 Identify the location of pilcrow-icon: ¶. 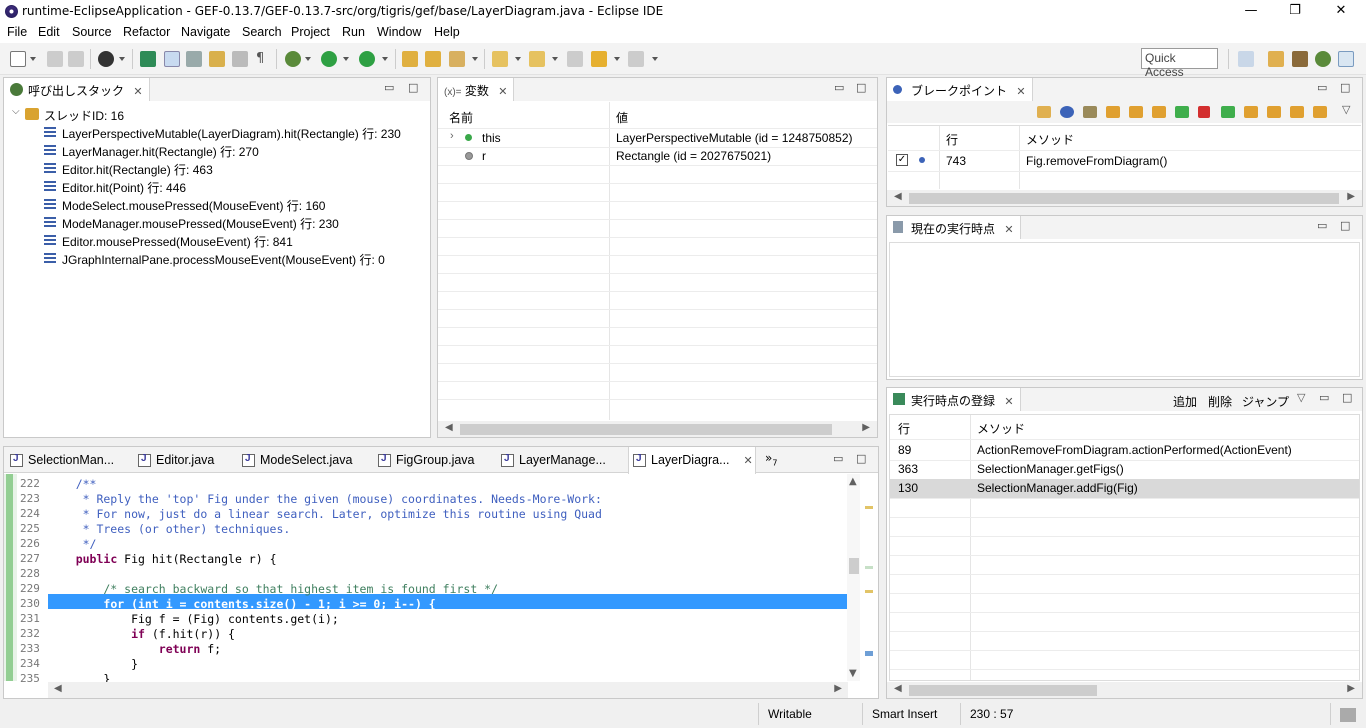
(264, 59).